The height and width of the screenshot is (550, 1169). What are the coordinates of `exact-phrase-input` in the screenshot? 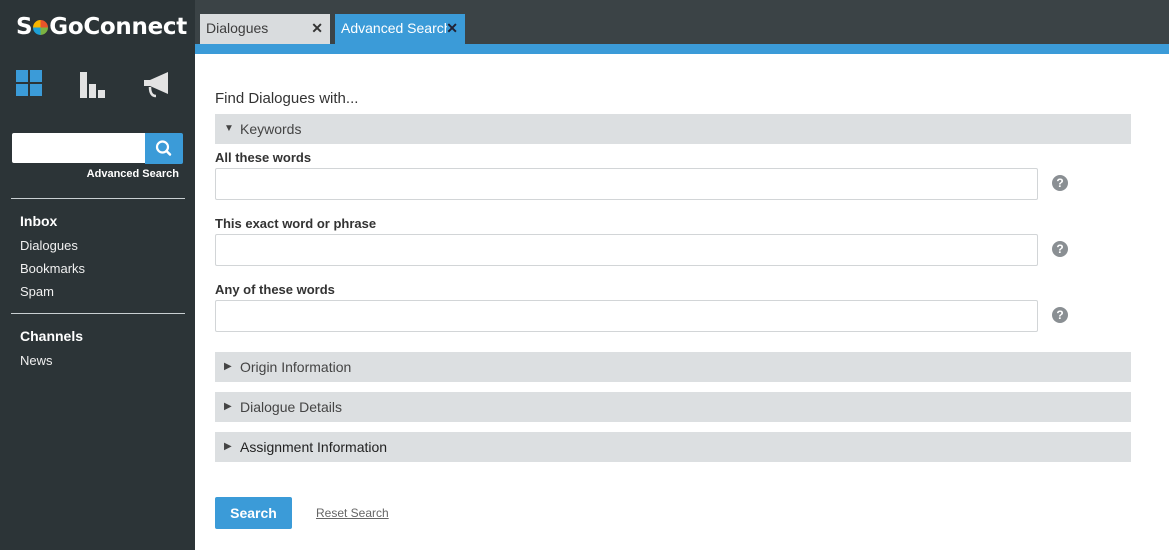 It's located at (626, 250).